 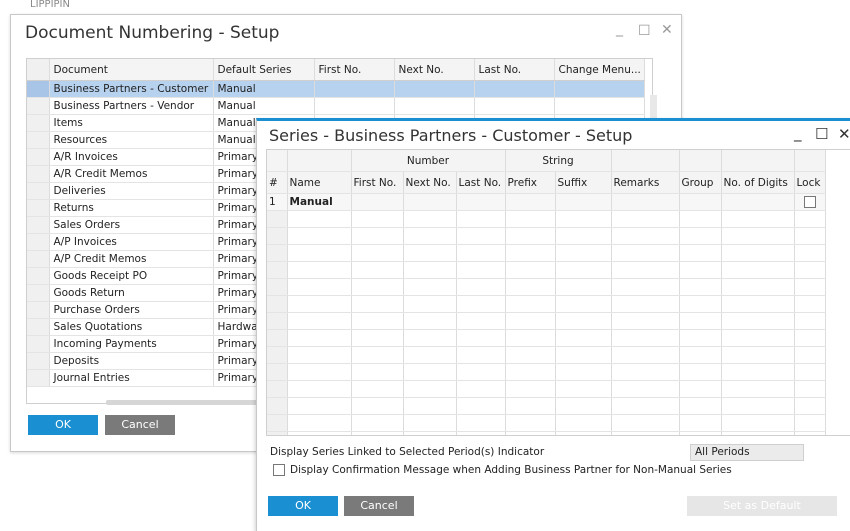 I want to click on close-icon: ✕, so click(x=667, y=30).